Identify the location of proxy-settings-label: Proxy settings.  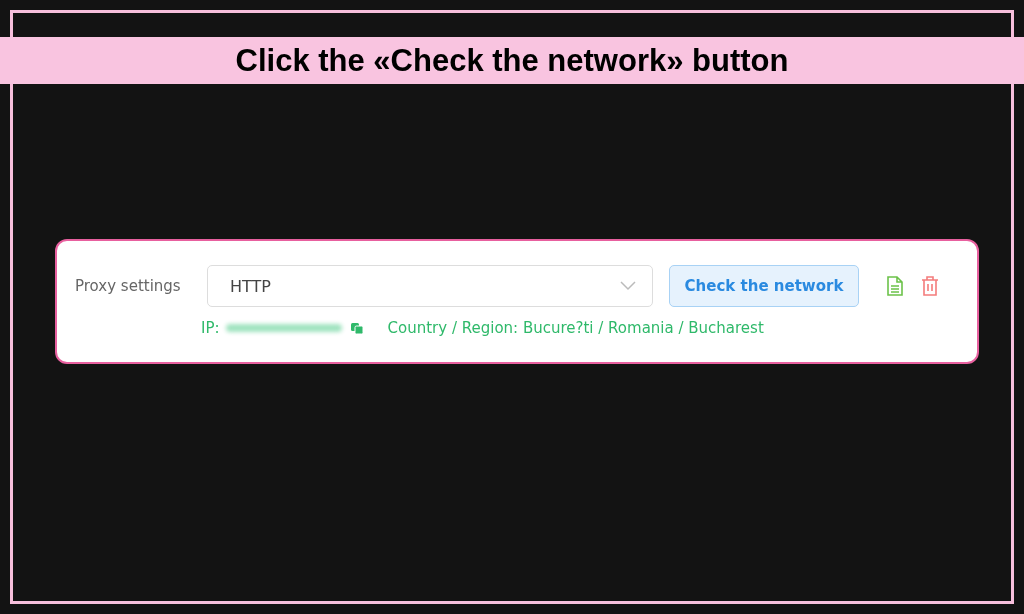
(128, 286).